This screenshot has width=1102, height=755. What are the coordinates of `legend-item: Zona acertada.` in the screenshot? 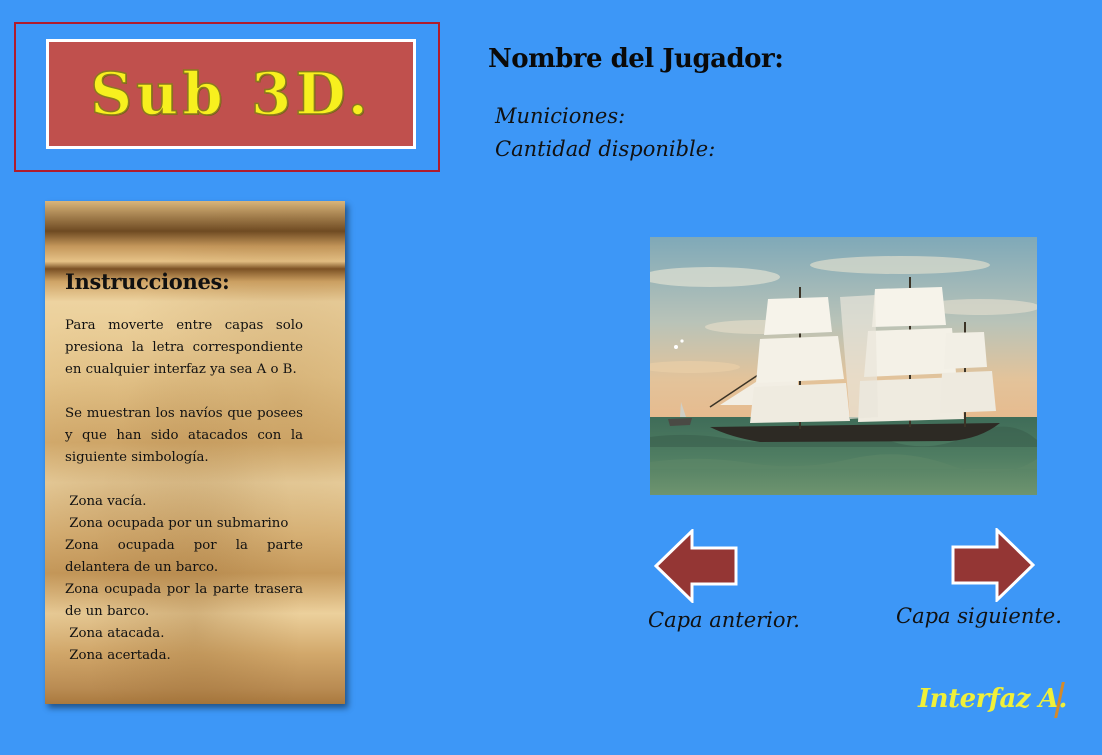 It's located at (118, 655).